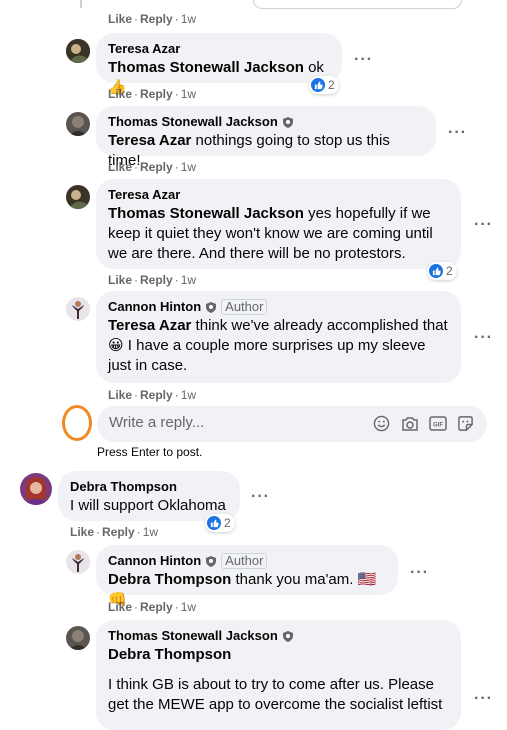 The width and height of the screenshot is (507, 730). I want to click on svg-text: GIF, so click(438, 426).